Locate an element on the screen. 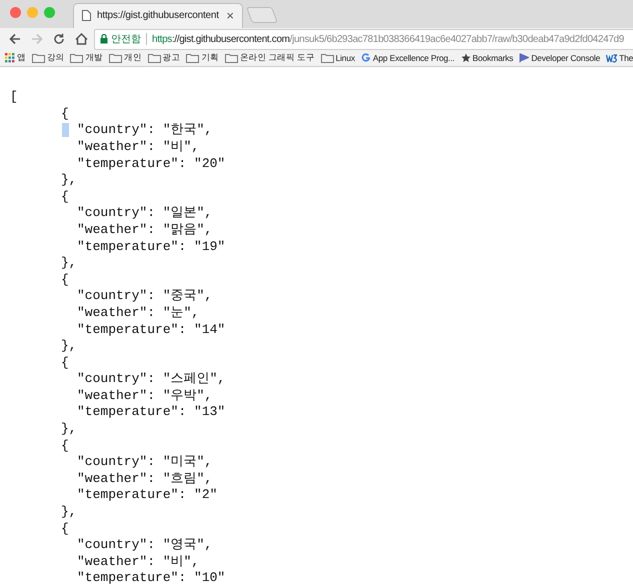  json-line: "temperature": "20" is located at coordinates (151, 164).